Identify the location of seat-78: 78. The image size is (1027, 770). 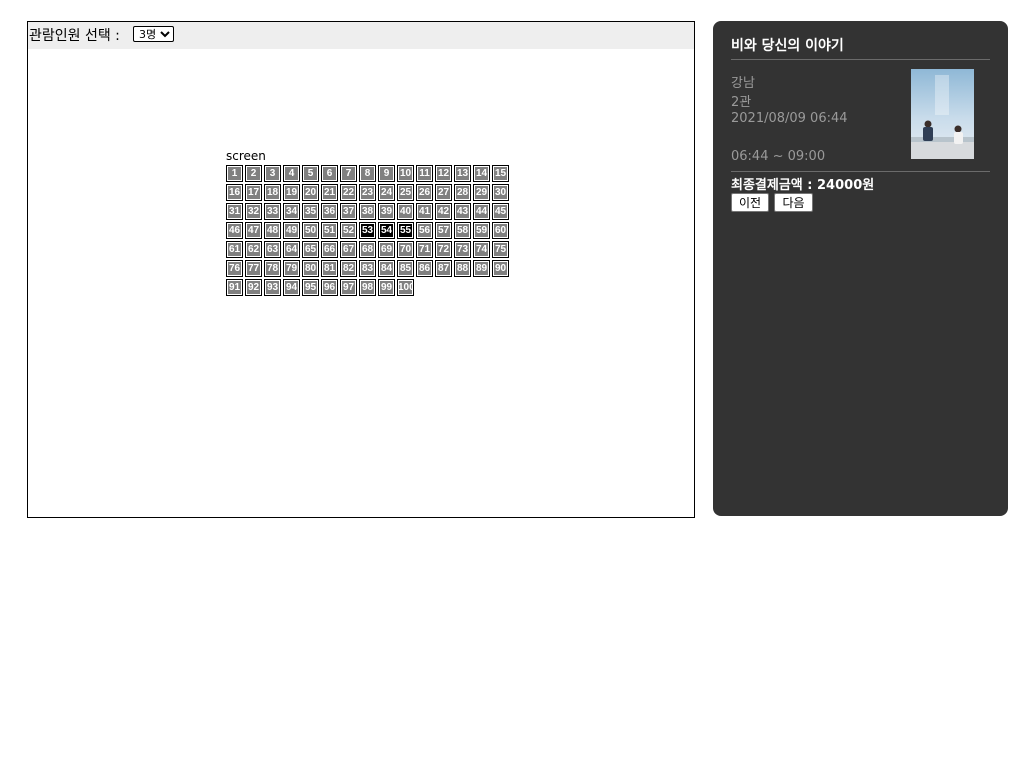
(272, 268).